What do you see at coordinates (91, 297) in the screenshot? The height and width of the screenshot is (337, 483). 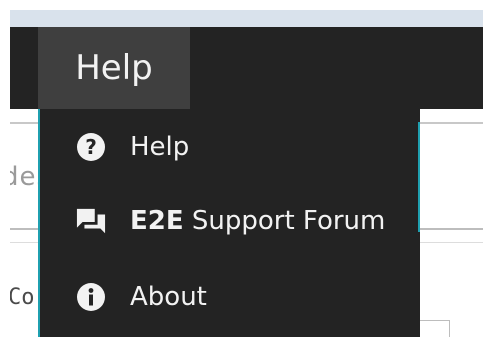 I see `info-circle-icon` at bounding box center [91, 297].